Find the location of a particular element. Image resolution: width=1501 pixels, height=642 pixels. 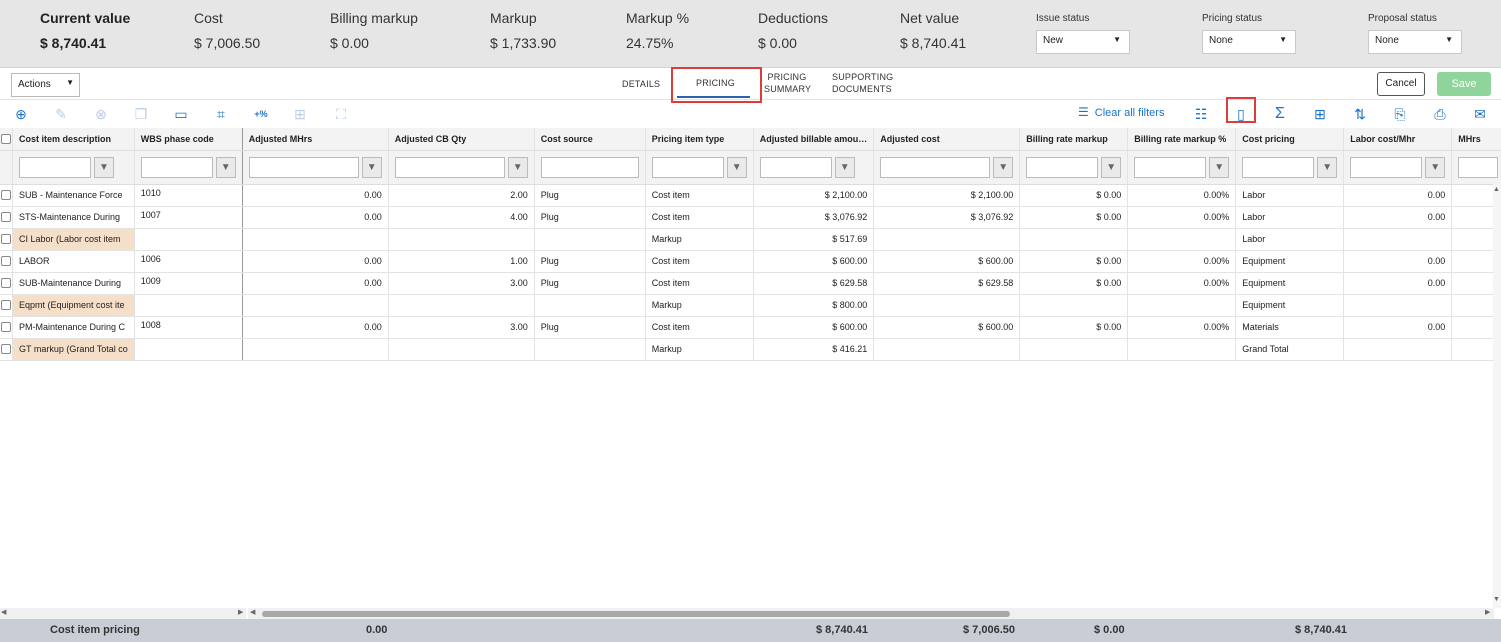

select-all-checkbox is located at coordinates (6, 139).